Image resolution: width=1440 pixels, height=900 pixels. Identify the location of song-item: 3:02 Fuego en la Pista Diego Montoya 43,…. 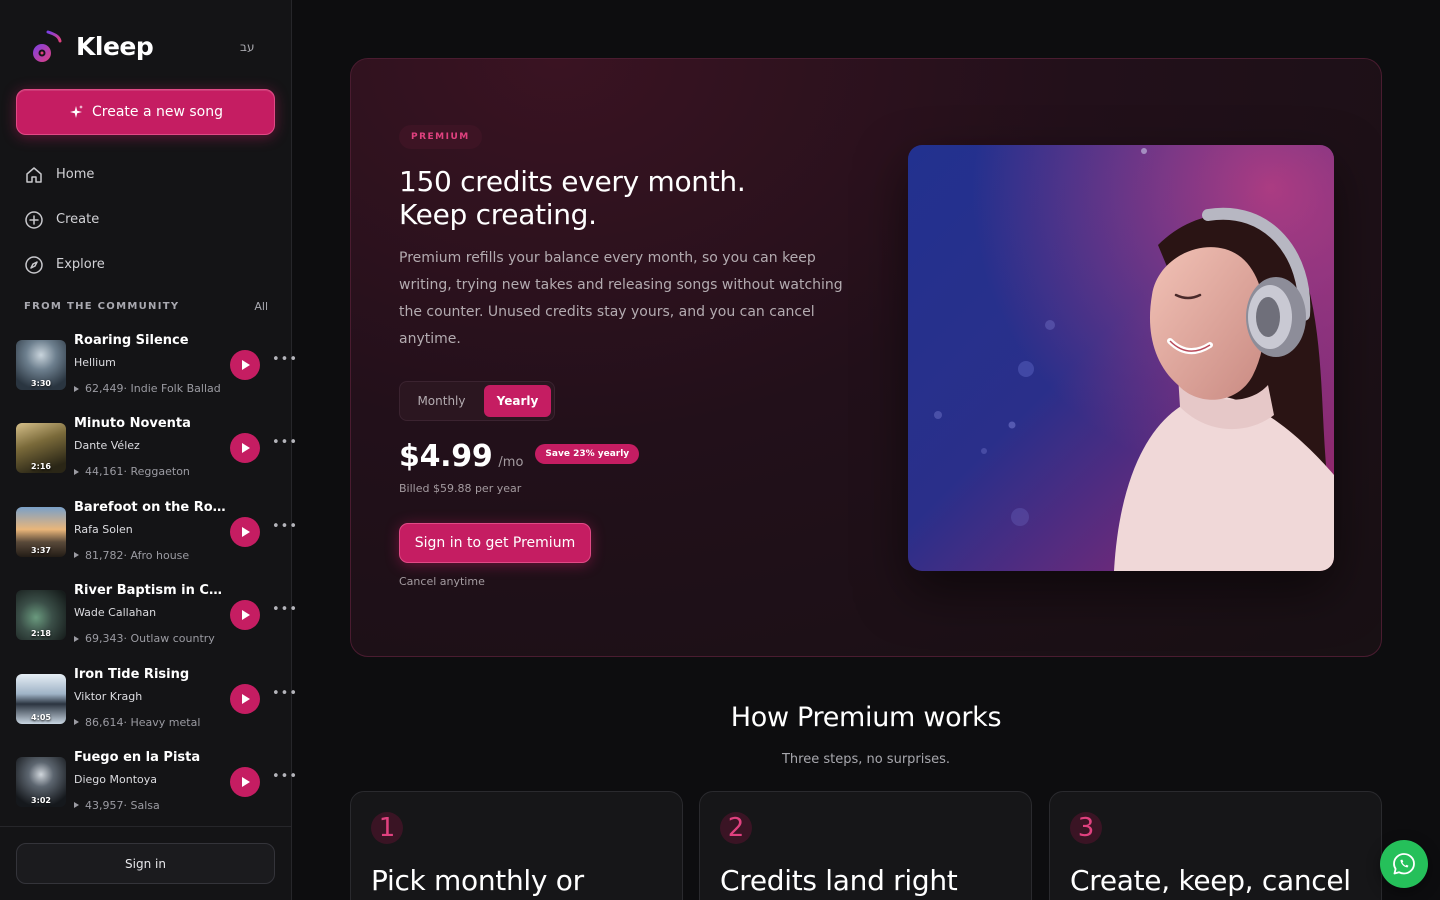
(156, 788).